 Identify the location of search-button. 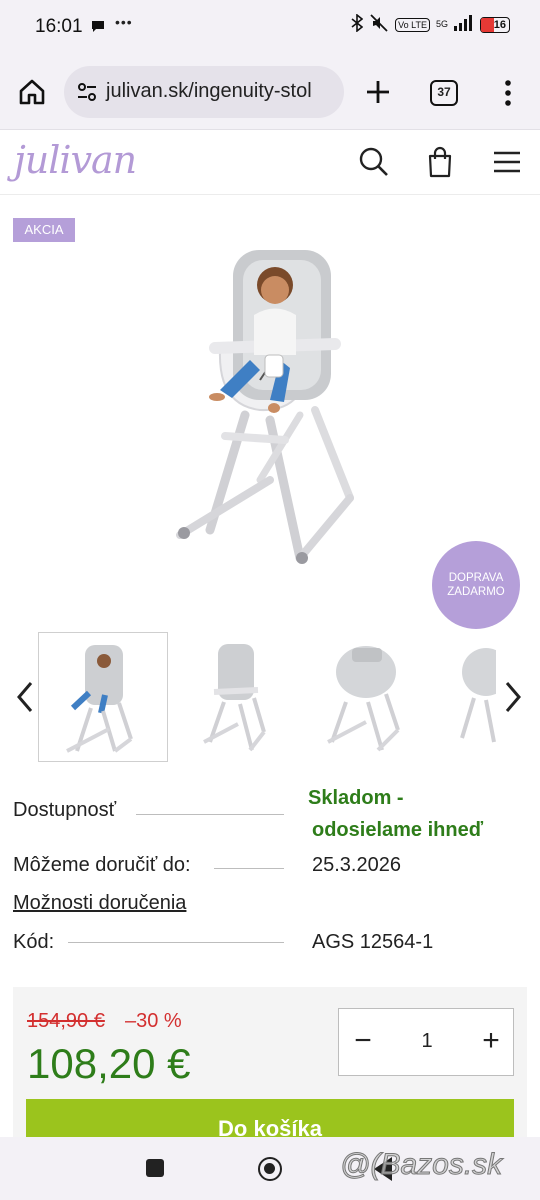
(374, 162).